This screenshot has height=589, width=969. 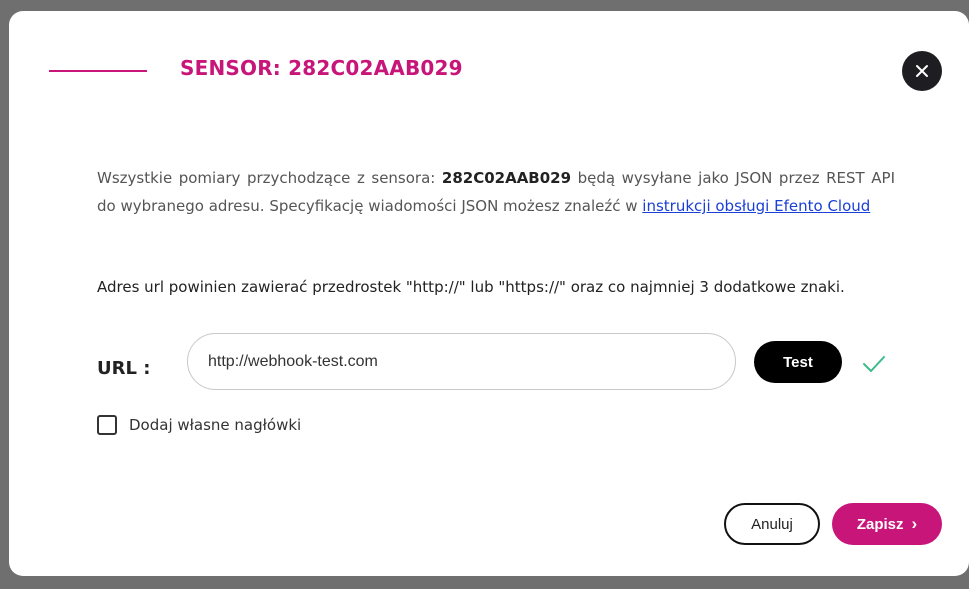 I want to click on backdrop-top, so click(x=484, y=5).